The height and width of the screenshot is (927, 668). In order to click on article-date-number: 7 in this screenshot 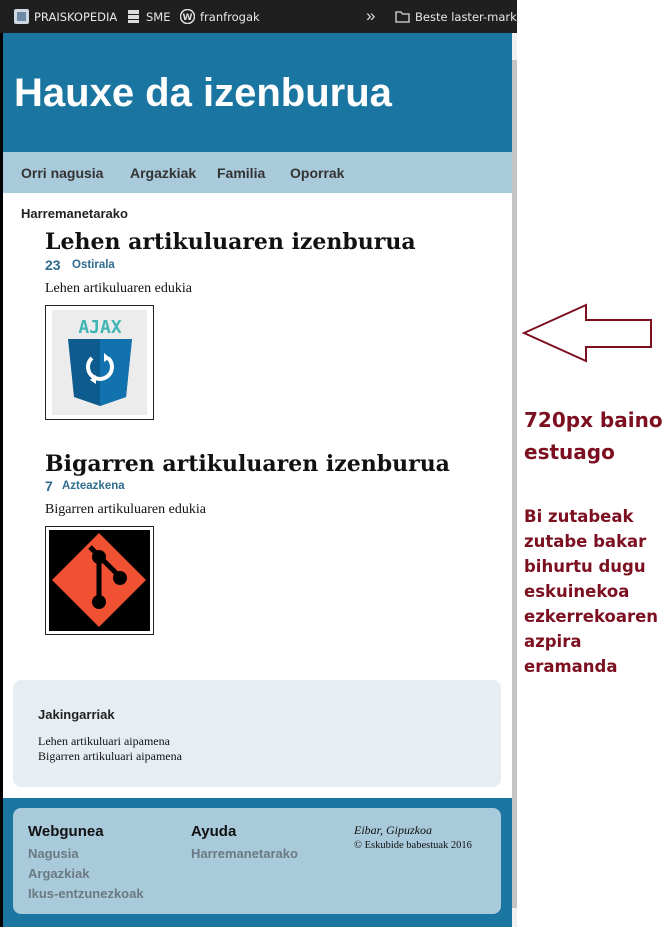, I will do `click(49, 486)`.